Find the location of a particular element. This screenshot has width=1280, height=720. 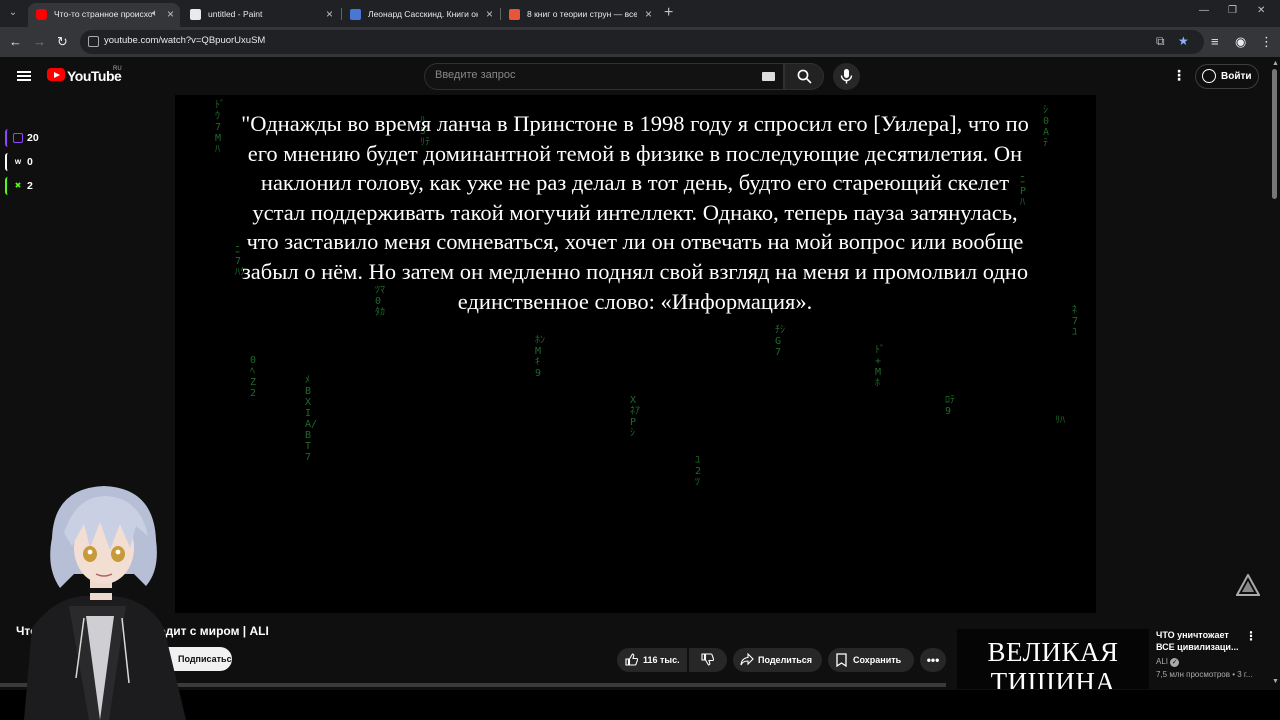

youtube-favicon-icon is located at coordinates (41, 14).